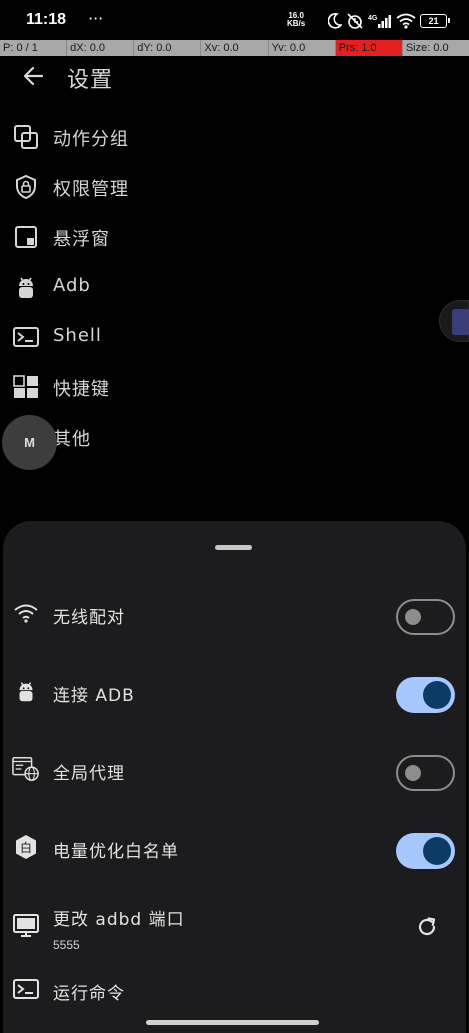 This screenshot has height=1033, width=469. Describe the element at coordinates (46, 19) in the screenshot. I see `status-time: 11:18` at that location.